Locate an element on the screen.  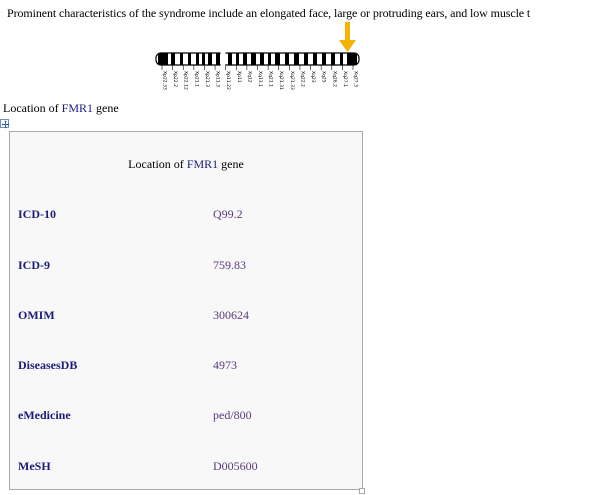
infobox-key-diseasesdb: DiseasesDB is located at coordinates (47, 365).